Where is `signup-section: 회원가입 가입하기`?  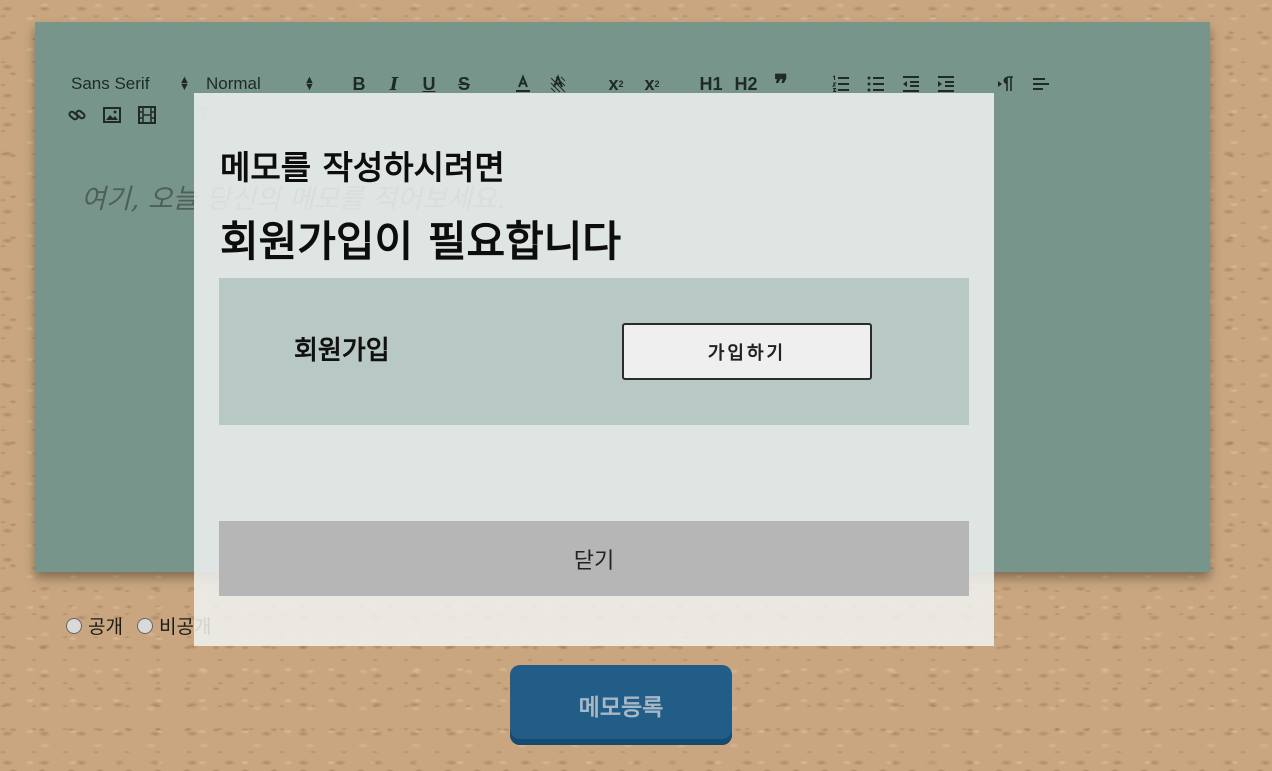
signup-section: 회원가입 가입하기 is located at coordinates (594, 351).